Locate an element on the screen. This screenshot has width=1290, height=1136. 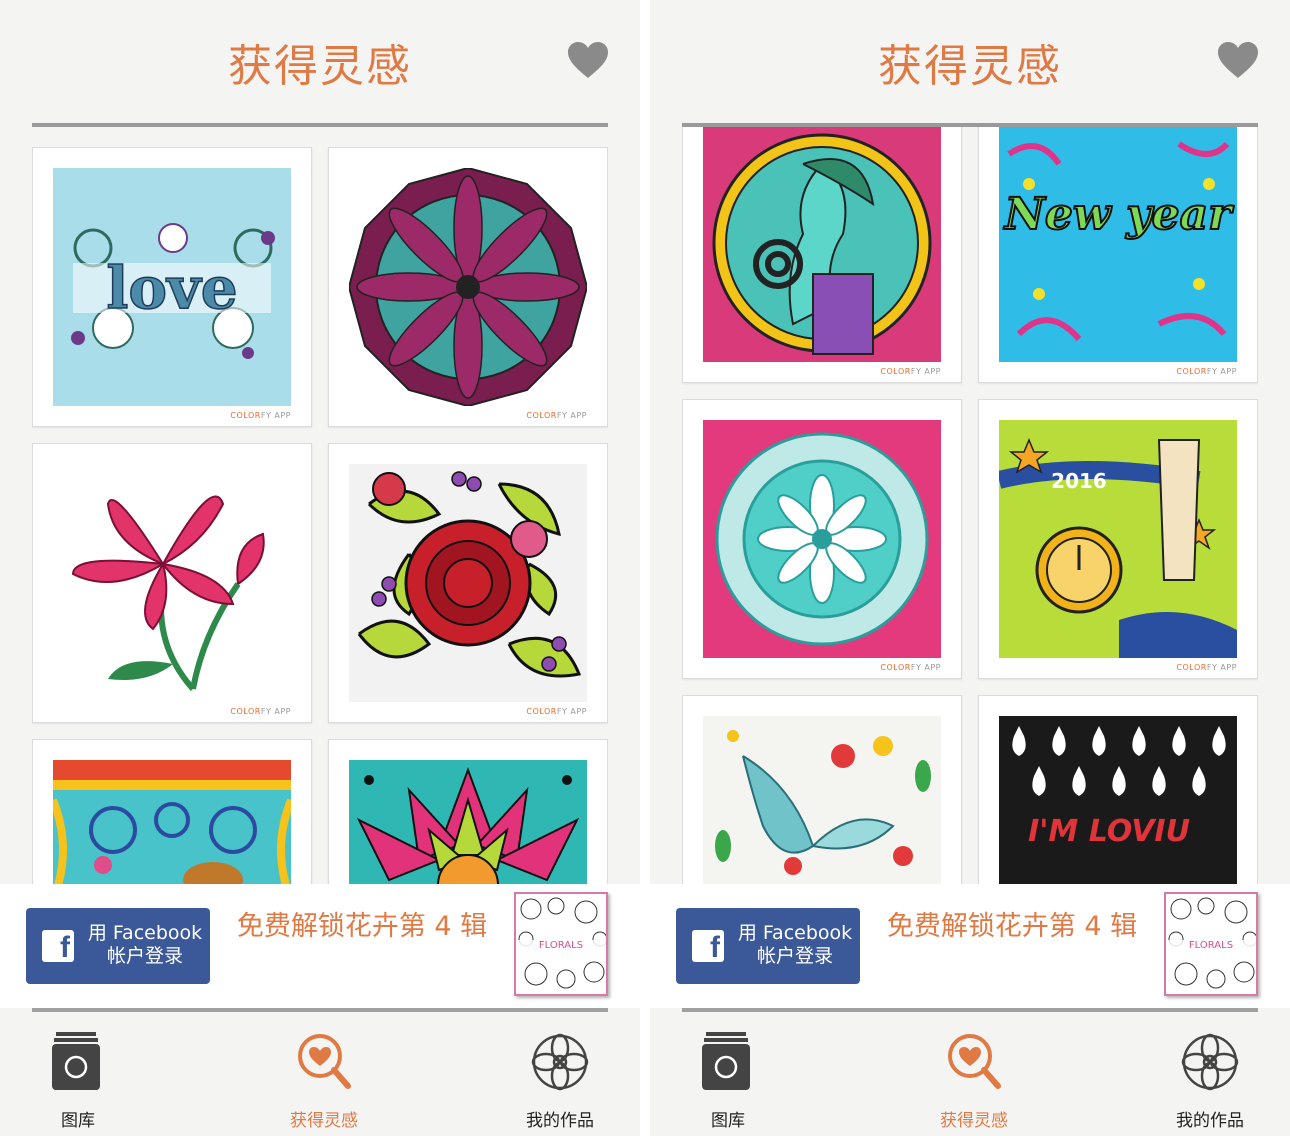
artwork-card-lily: COLORFY APP is located at coordinates (172, 583).